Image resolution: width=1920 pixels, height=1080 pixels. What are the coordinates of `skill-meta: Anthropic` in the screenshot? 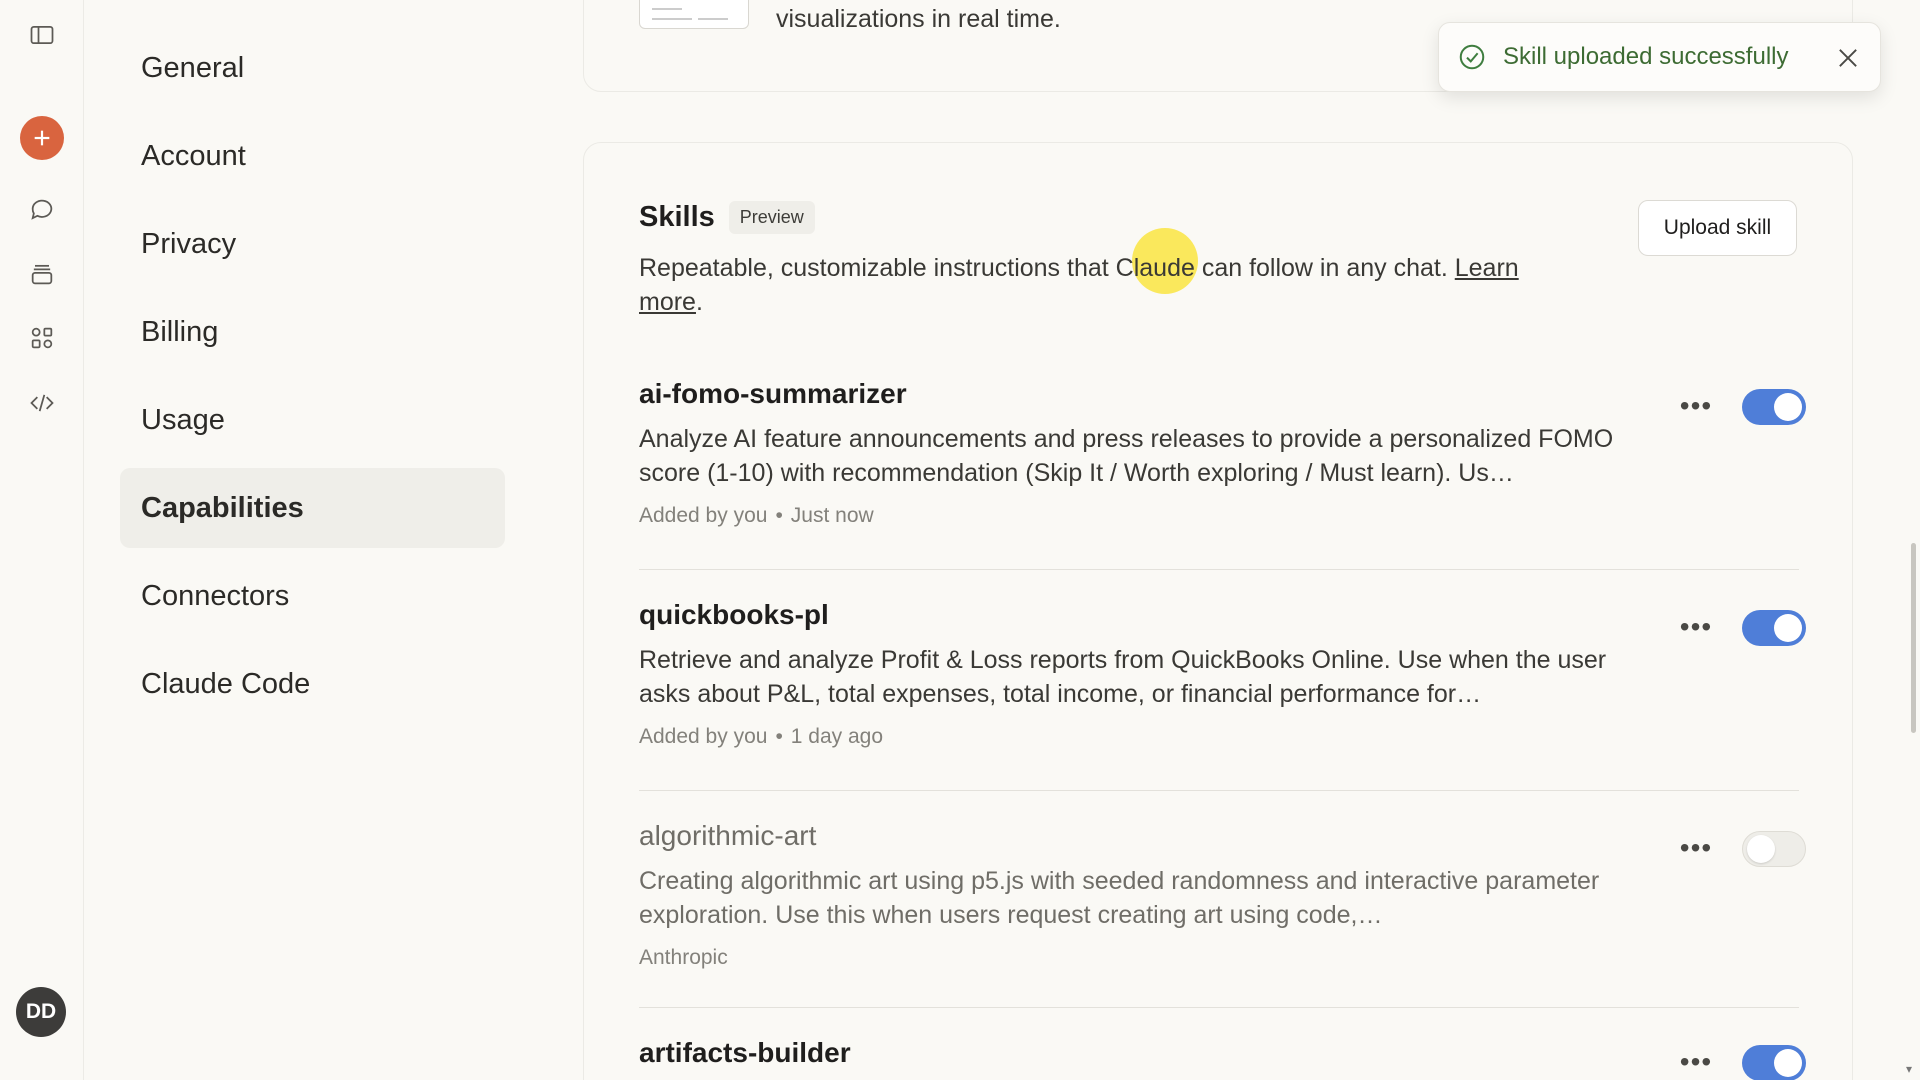 It's located at (1219, 958).